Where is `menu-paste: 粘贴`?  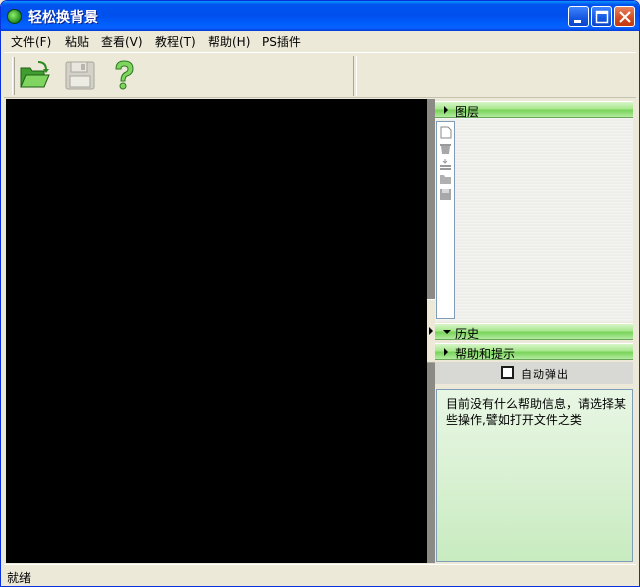 menu-paste: 粘贴 is located at coordinates (77, 41).